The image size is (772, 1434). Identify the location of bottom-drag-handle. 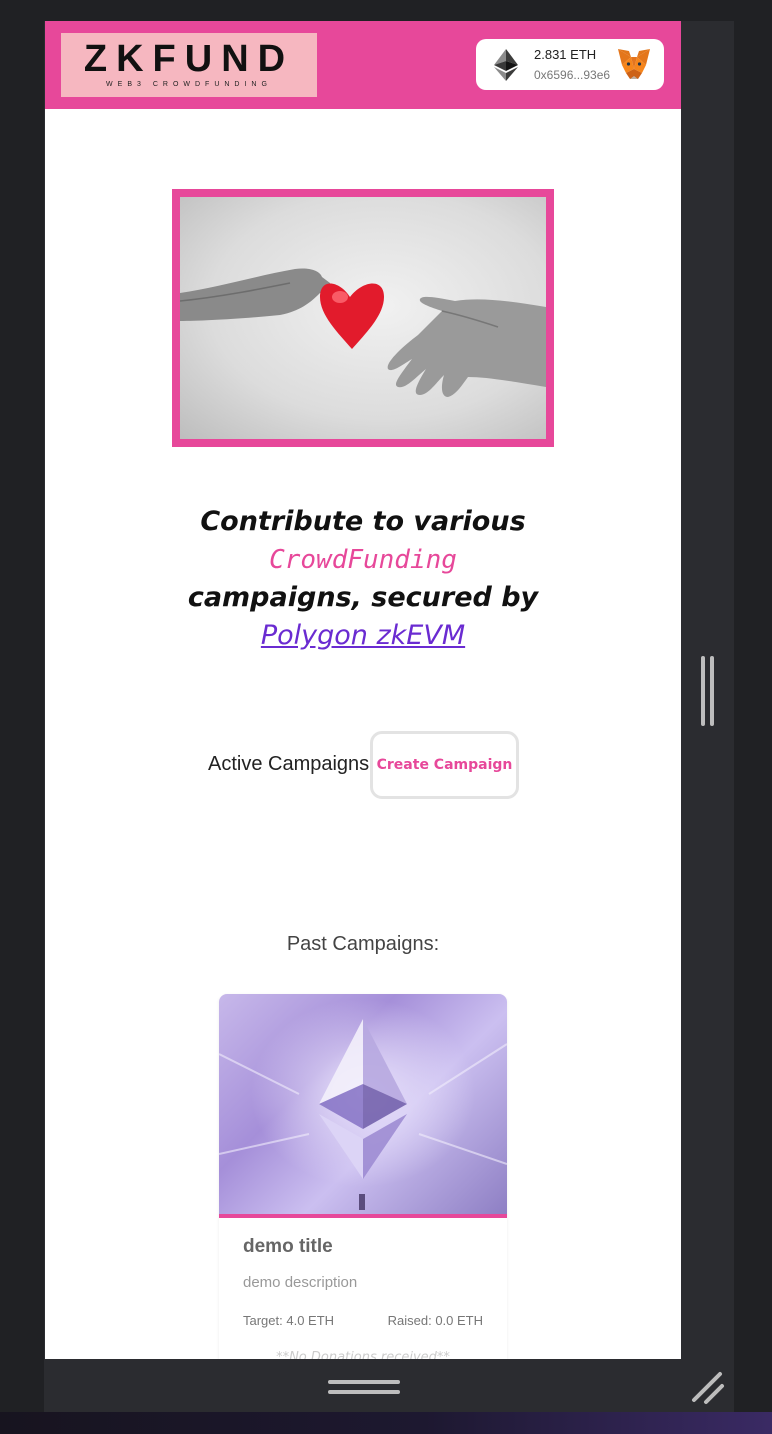
(364, 1388).